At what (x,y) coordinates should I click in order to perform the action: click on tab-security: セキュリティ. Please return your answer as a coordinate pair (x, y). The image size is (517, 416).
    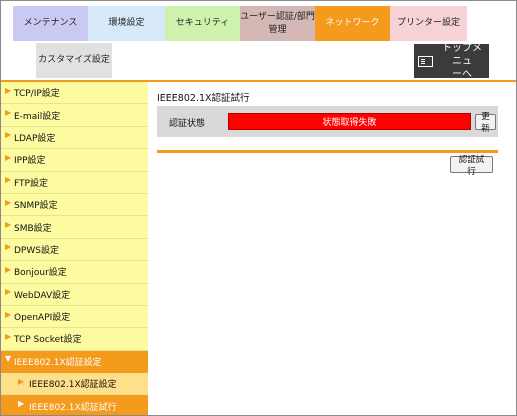
    Looking at the image, I should click on (202, 23).